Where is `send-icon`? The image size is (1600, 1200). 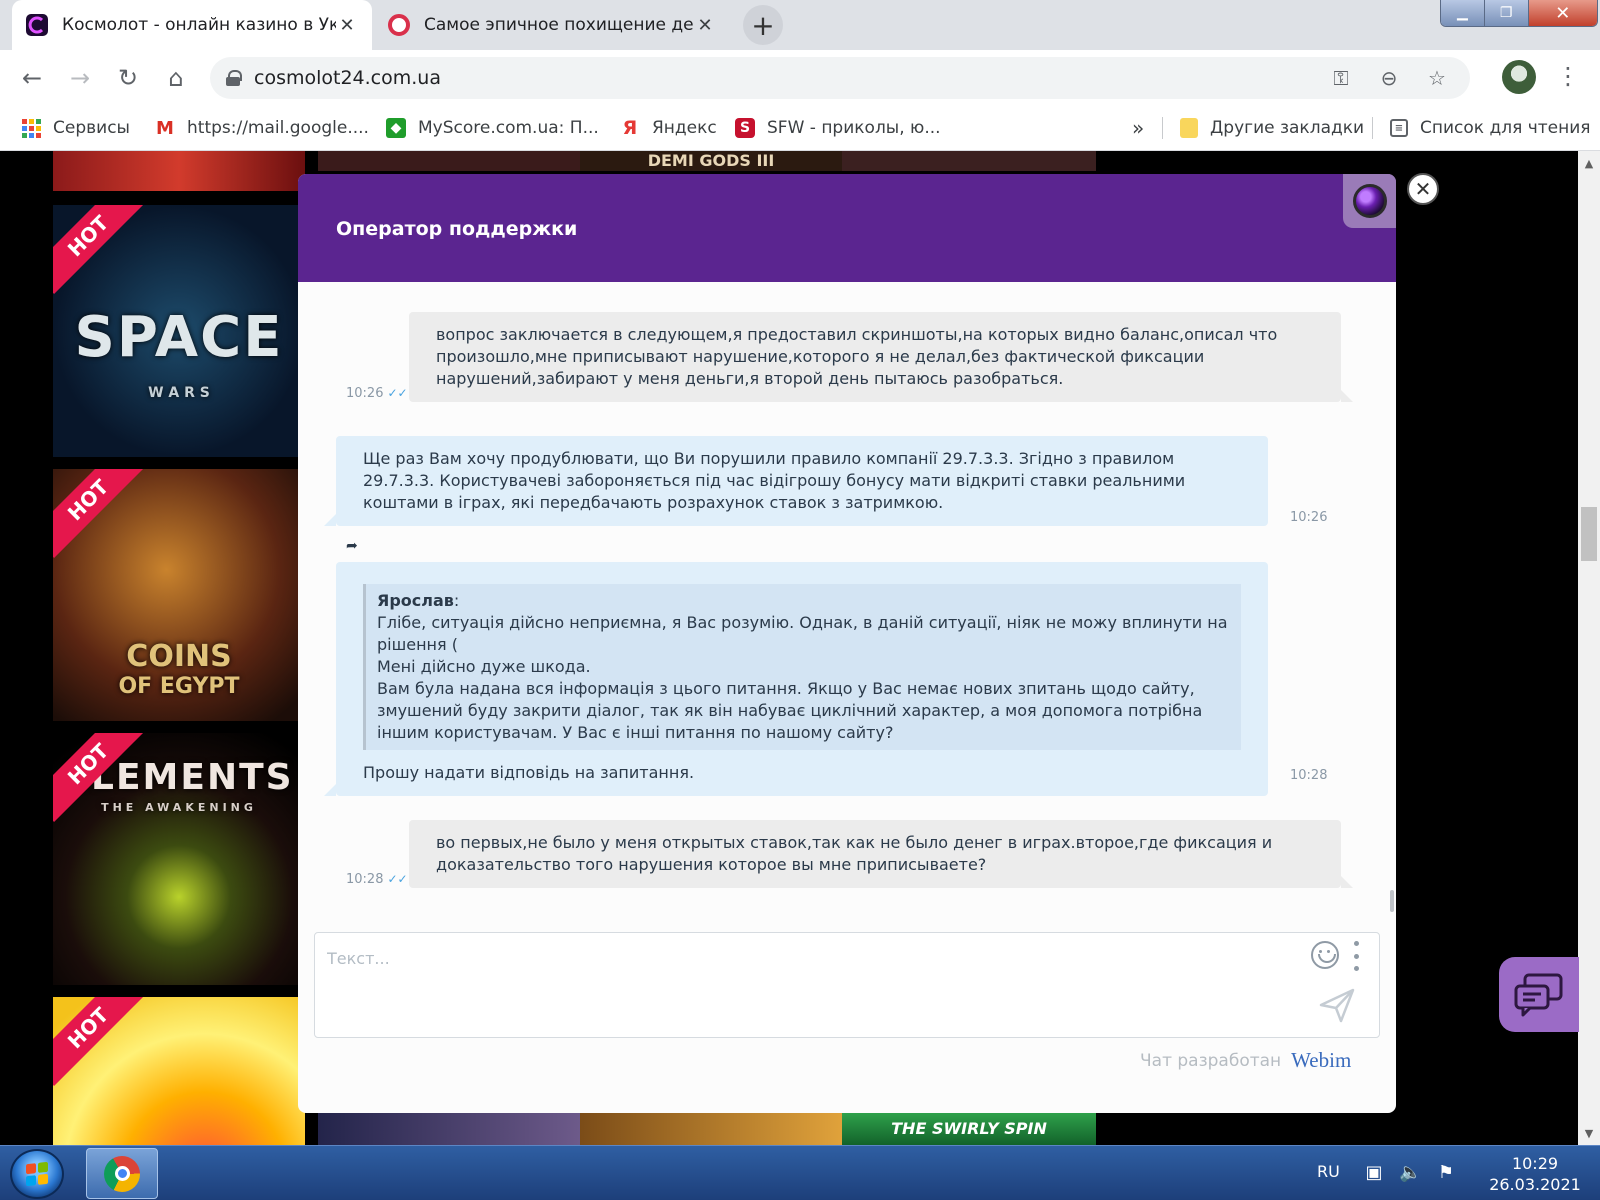
send-icon is located at coordinates (1337, 1005).